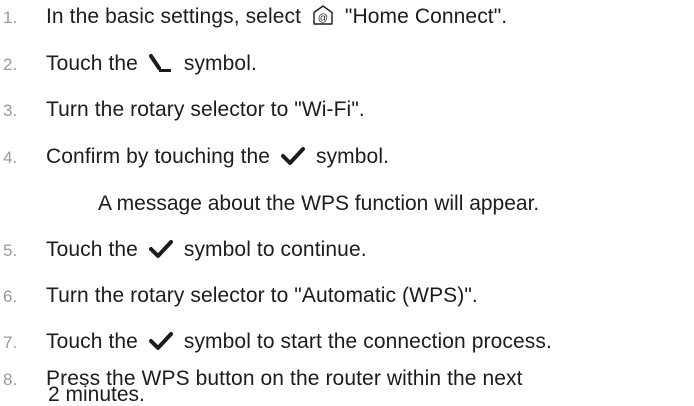  Describe the element at coordinates (140, 65) in the screenshot. I see `step-text: Touch the symbol.` at that location.